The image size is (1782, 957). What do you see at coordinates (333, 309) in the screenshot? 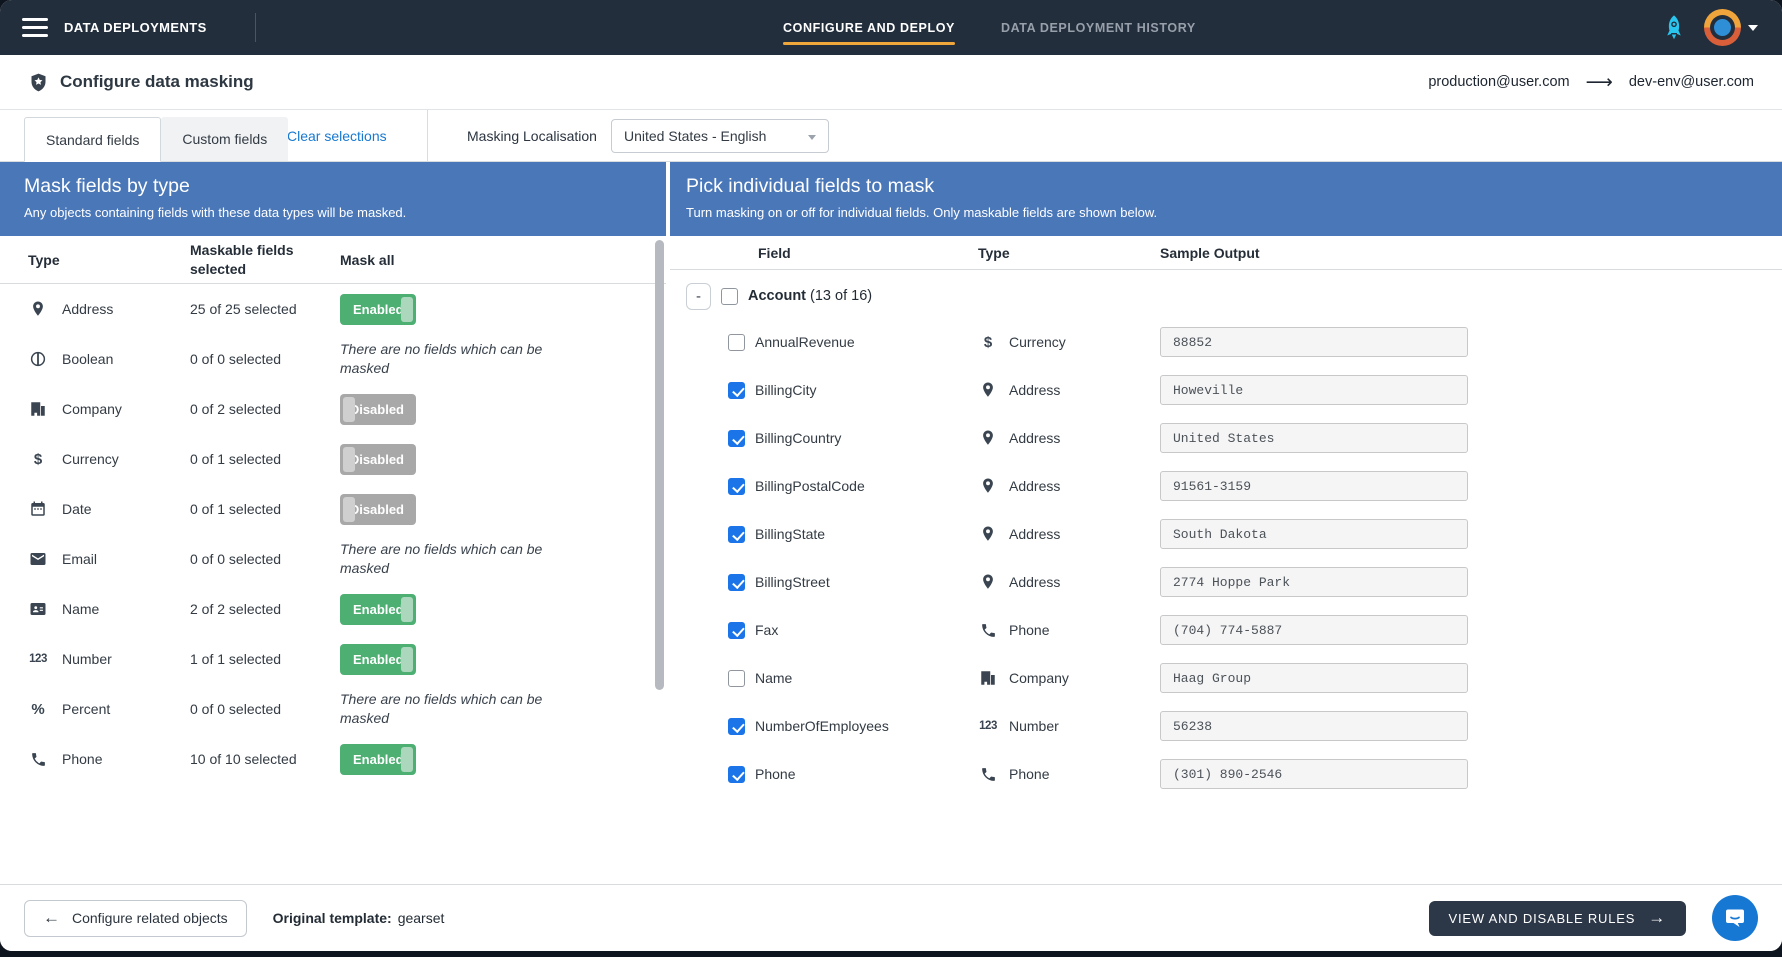
I see `mask-type-row: Address 25 of 25 selected Enabled` at bounding box center [333, 309].